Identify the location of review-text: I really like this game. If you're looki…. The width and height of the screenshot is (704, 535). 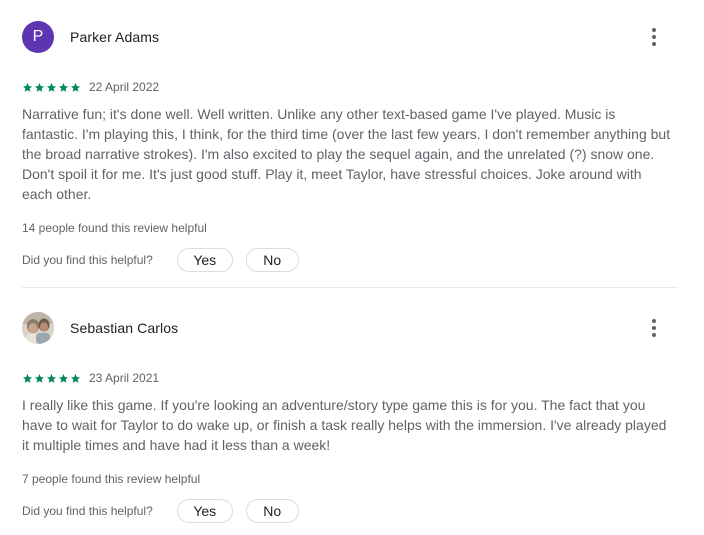
(344, 425).